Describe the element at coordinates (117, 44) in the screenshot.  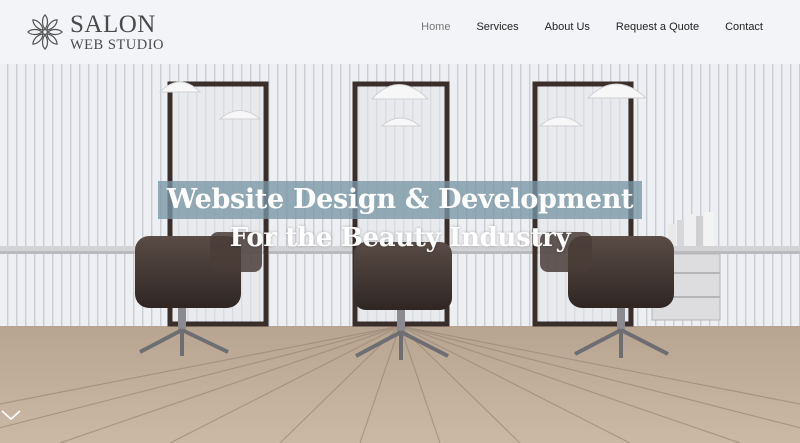
I see `brand-line2: WEB STUDIO` at that location.